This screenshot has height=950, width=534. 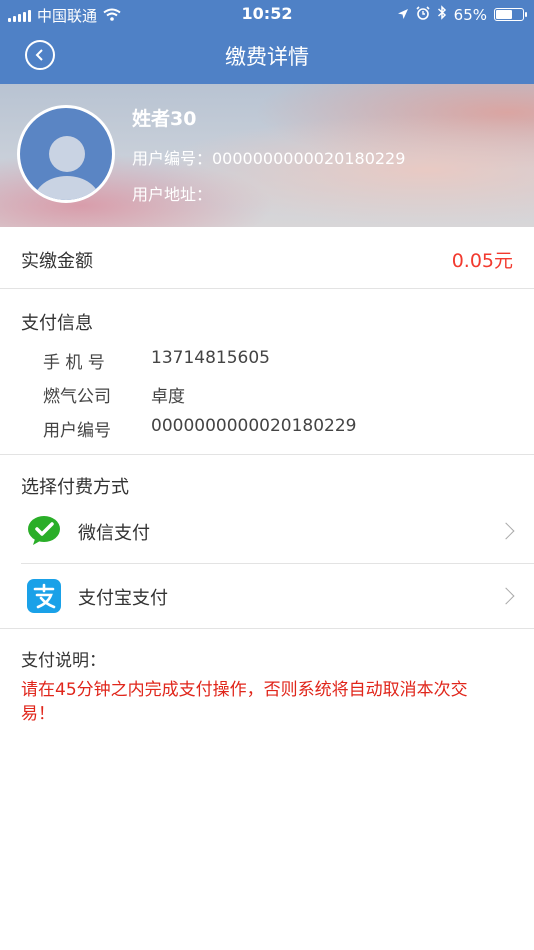 I want to click on battery-icon, so click(x=510, y=14).